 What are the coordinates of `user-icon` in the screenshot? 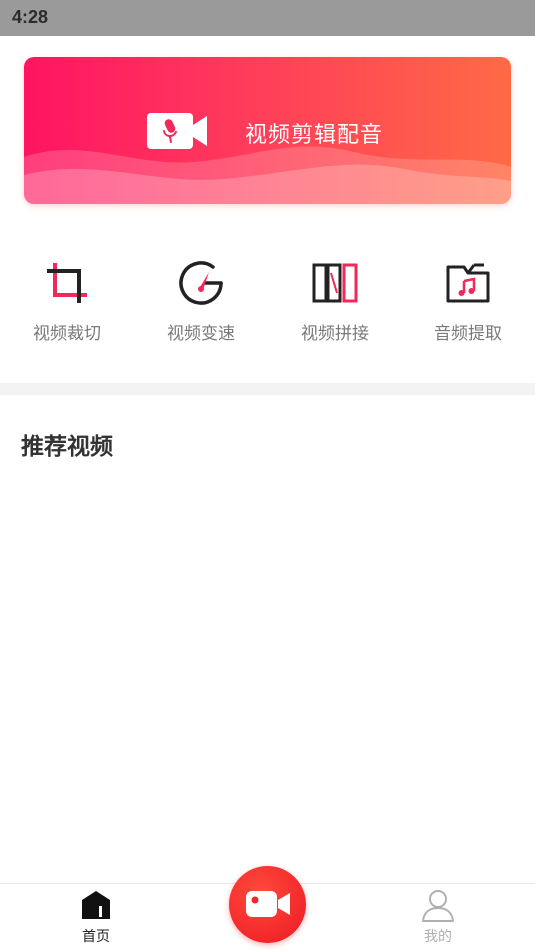 It's located at (438, 906).